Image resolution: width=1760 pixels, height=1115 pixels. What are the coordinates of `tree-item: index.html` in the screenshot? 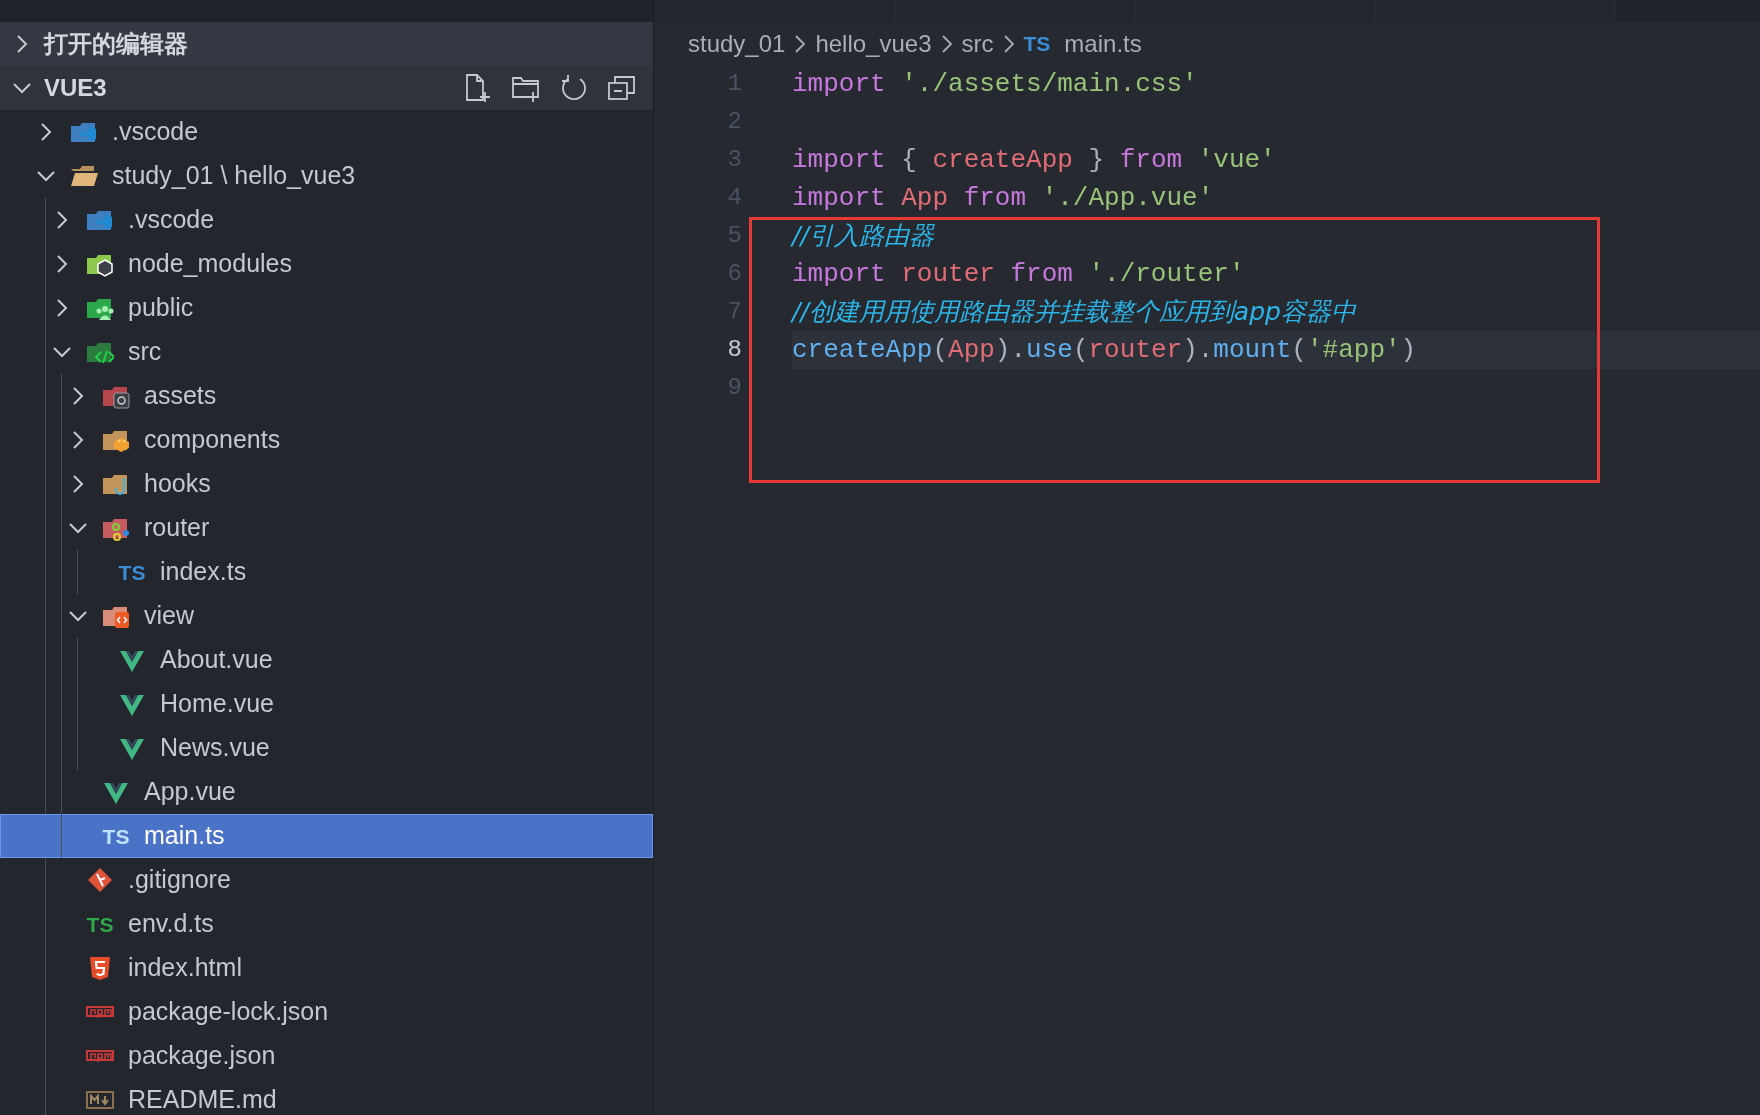 It's located at (326, 968).